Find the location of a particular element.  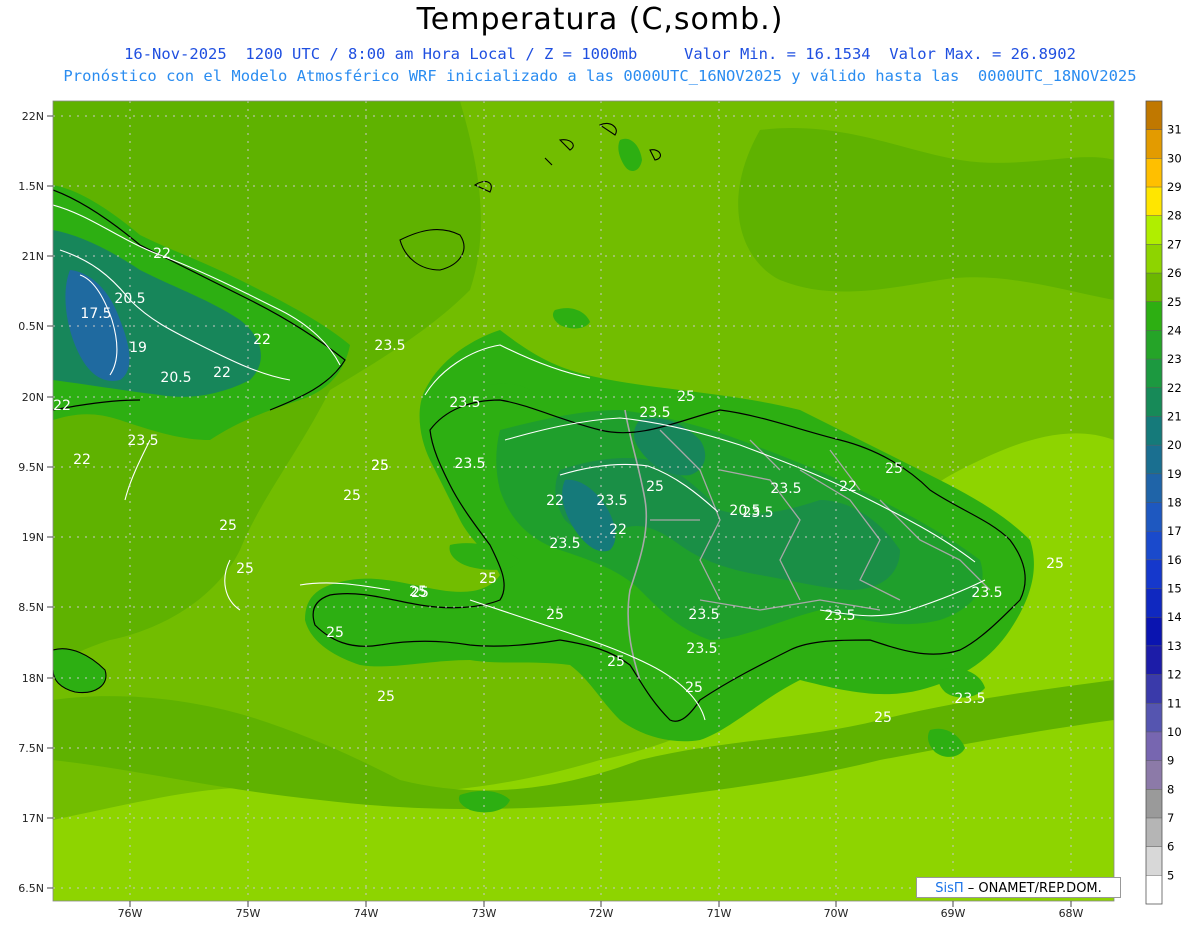

longitude-label: 75W is located at coordinates (248, 913).